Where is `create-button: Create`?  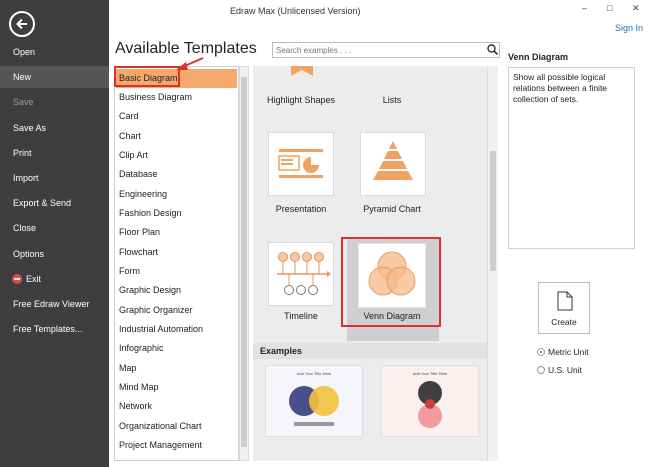
create-button: Create is located at coordinates (564, 308).